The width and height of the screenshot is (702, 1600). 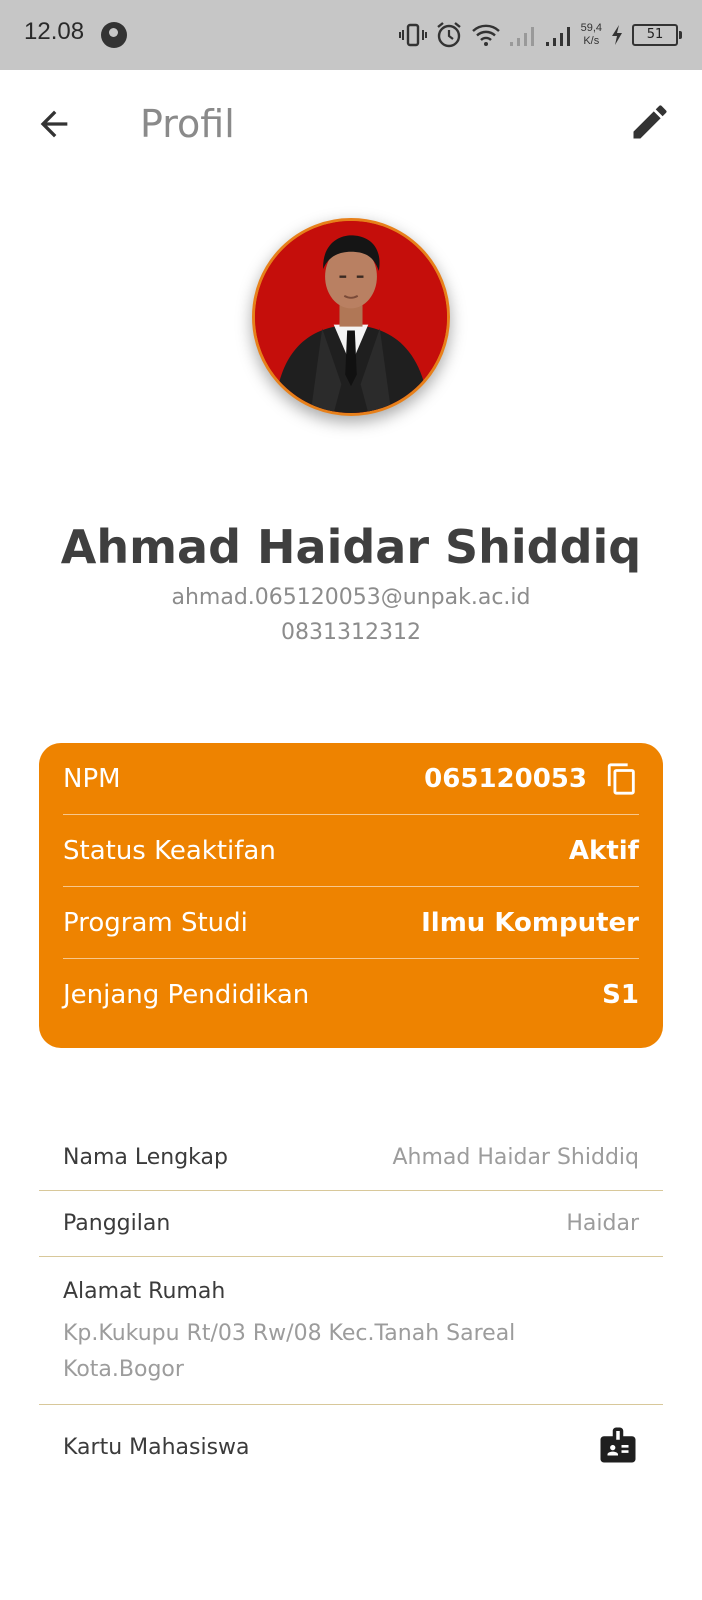 What do you see at coordinates (145, 1157) in the screenshot?
I see `full-name-label: Nama Lengkap` at bounding box center [145, 1157].